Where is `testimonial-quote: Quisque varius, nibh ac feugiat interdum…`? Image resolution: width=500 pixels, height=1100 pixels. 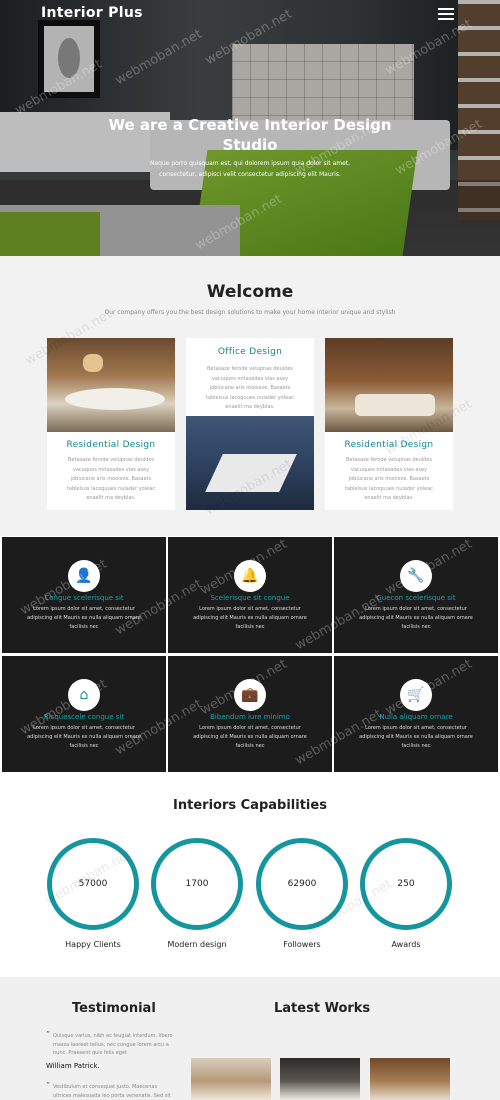
testimonial-quote: Quisque varius, nibh ac feugiat interdum… is located at coordinates (113, 1044).